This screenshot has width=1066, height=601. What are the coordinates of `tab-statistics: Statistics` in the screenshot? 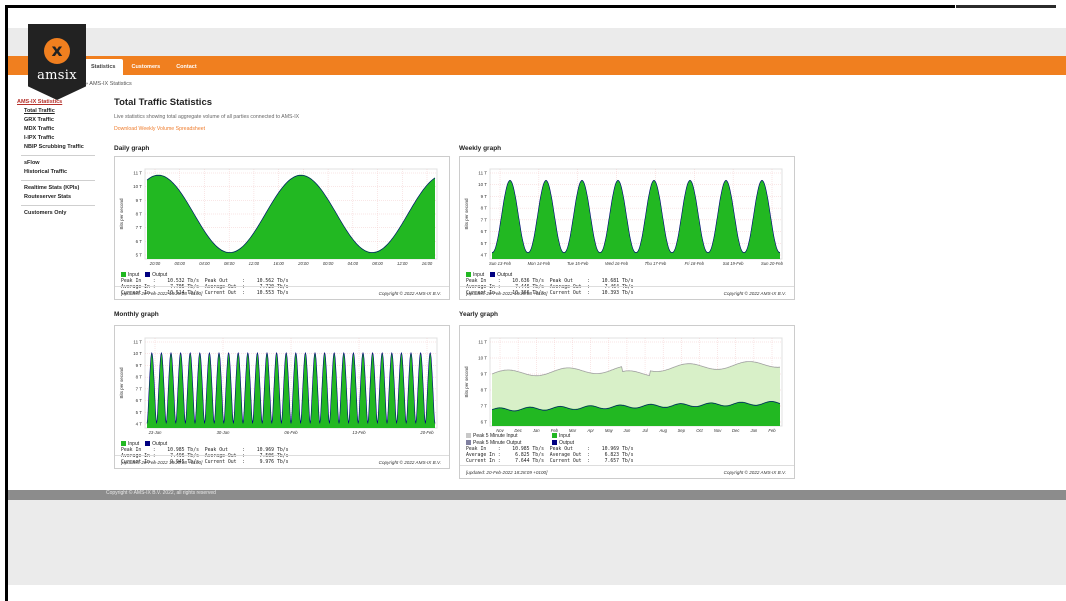 It's located at (103, 67).